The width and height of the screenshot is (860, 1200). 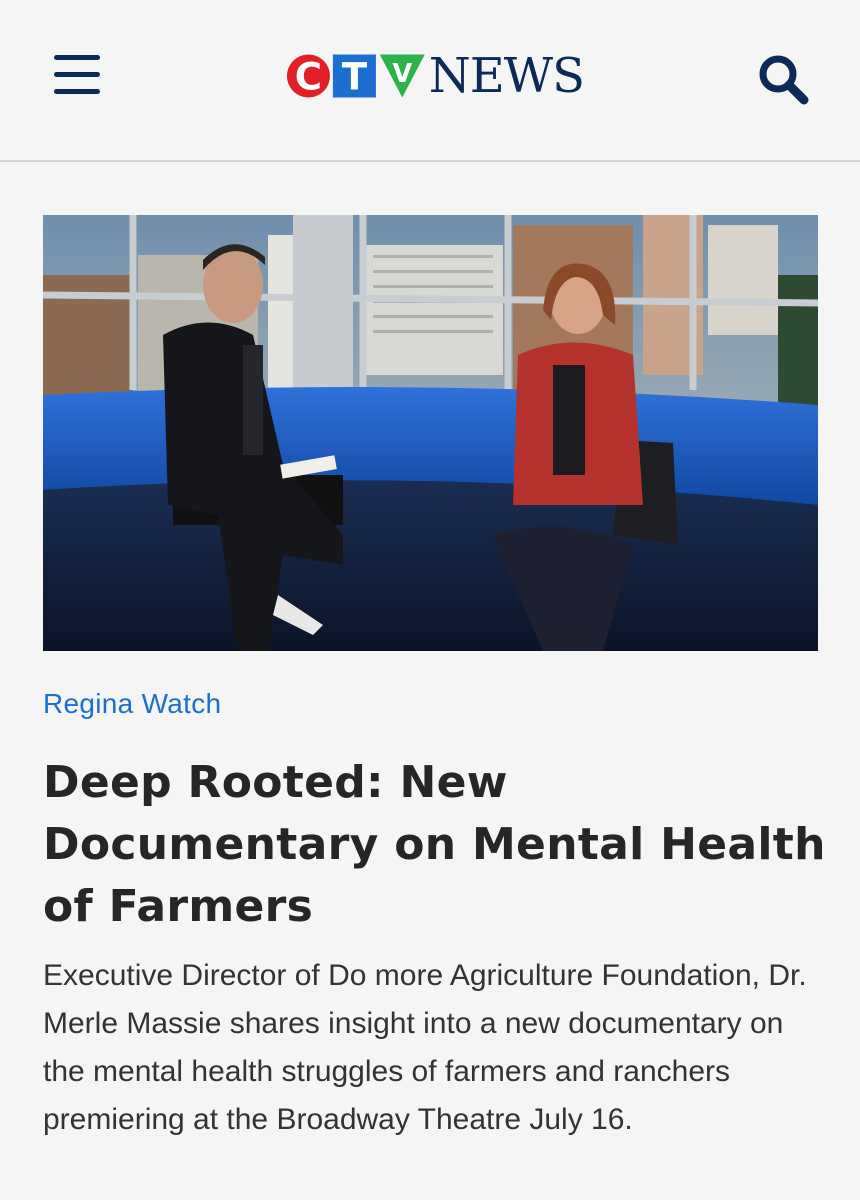 I want to click on category-link: Regina Watch, so click(x=132, y=704).